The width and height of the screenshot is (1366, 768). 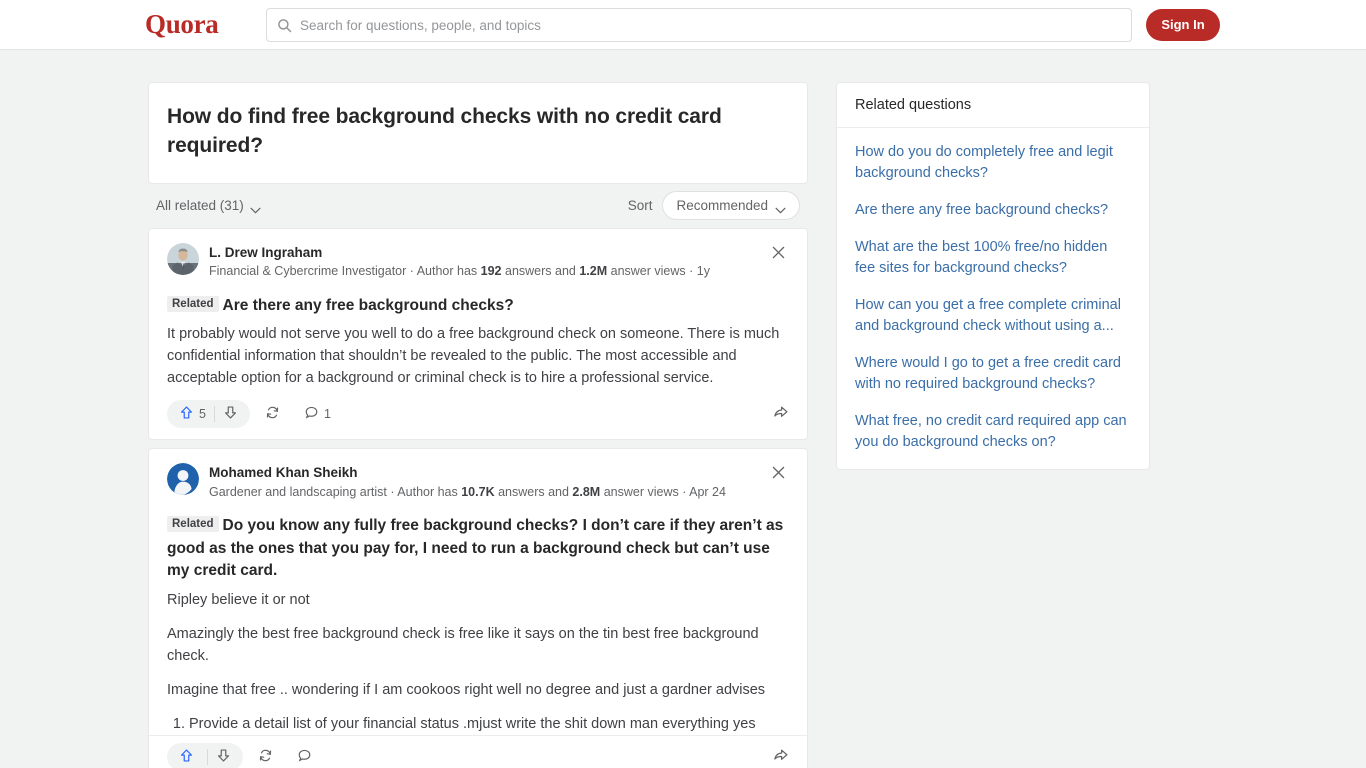 I want to click on vote-pill, so click(x=205, y=755).